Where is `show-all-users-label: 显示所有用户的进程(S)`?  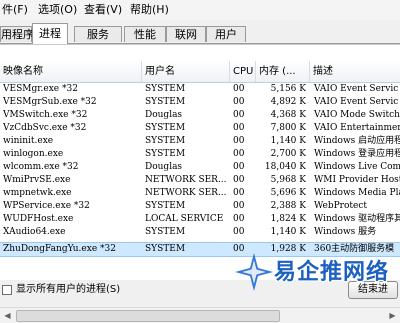 show-all-users-label: 显示所有用户的进程(S) is located at coordinates (68, 290).